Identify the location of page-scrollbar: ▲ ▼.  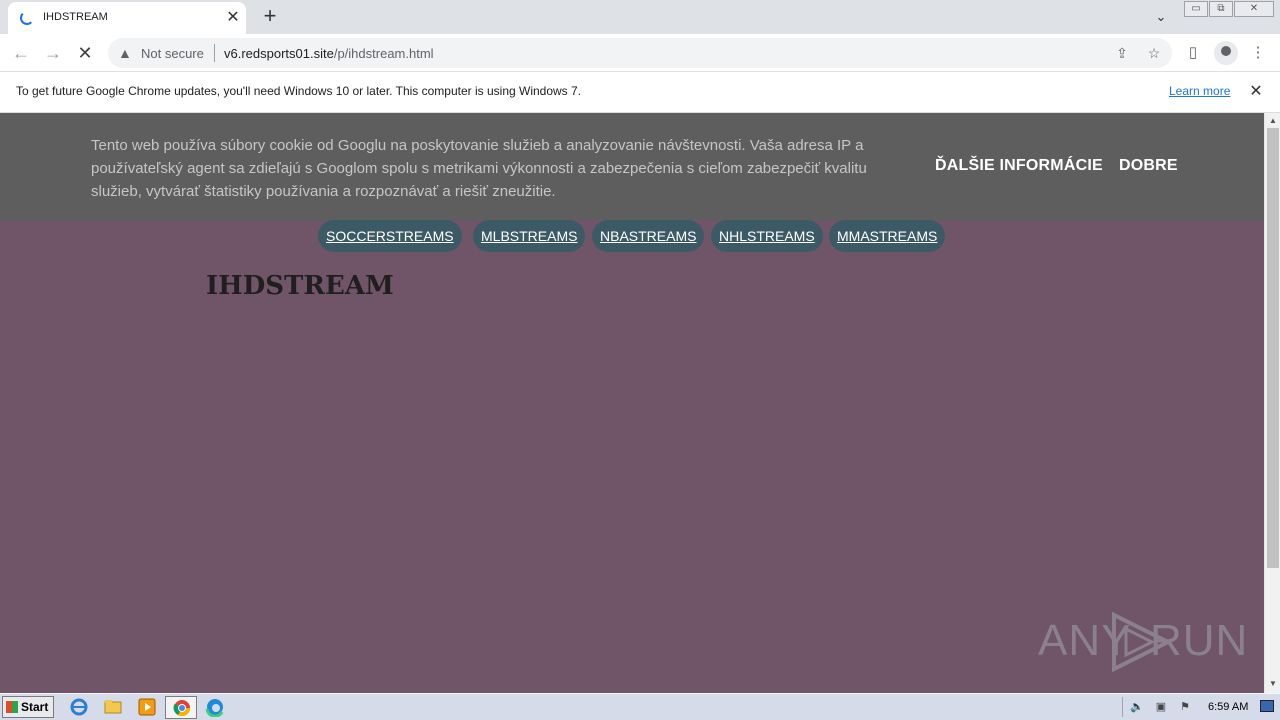
(1272, 403).